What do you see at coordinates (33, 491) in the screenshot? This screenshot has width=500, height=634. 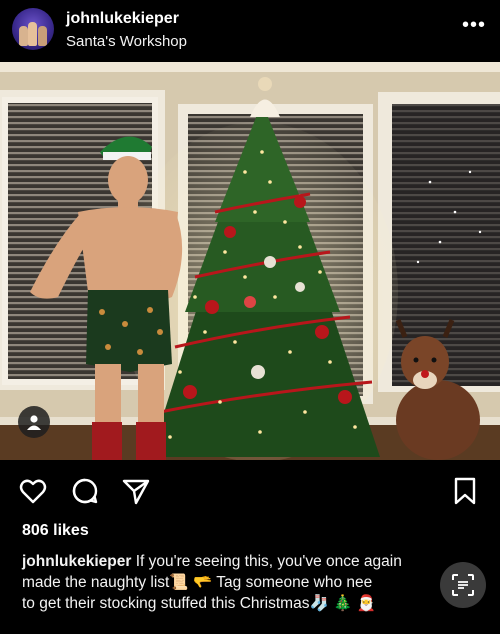 I see `heart-outline-icon` at bounding box center [33, 491].